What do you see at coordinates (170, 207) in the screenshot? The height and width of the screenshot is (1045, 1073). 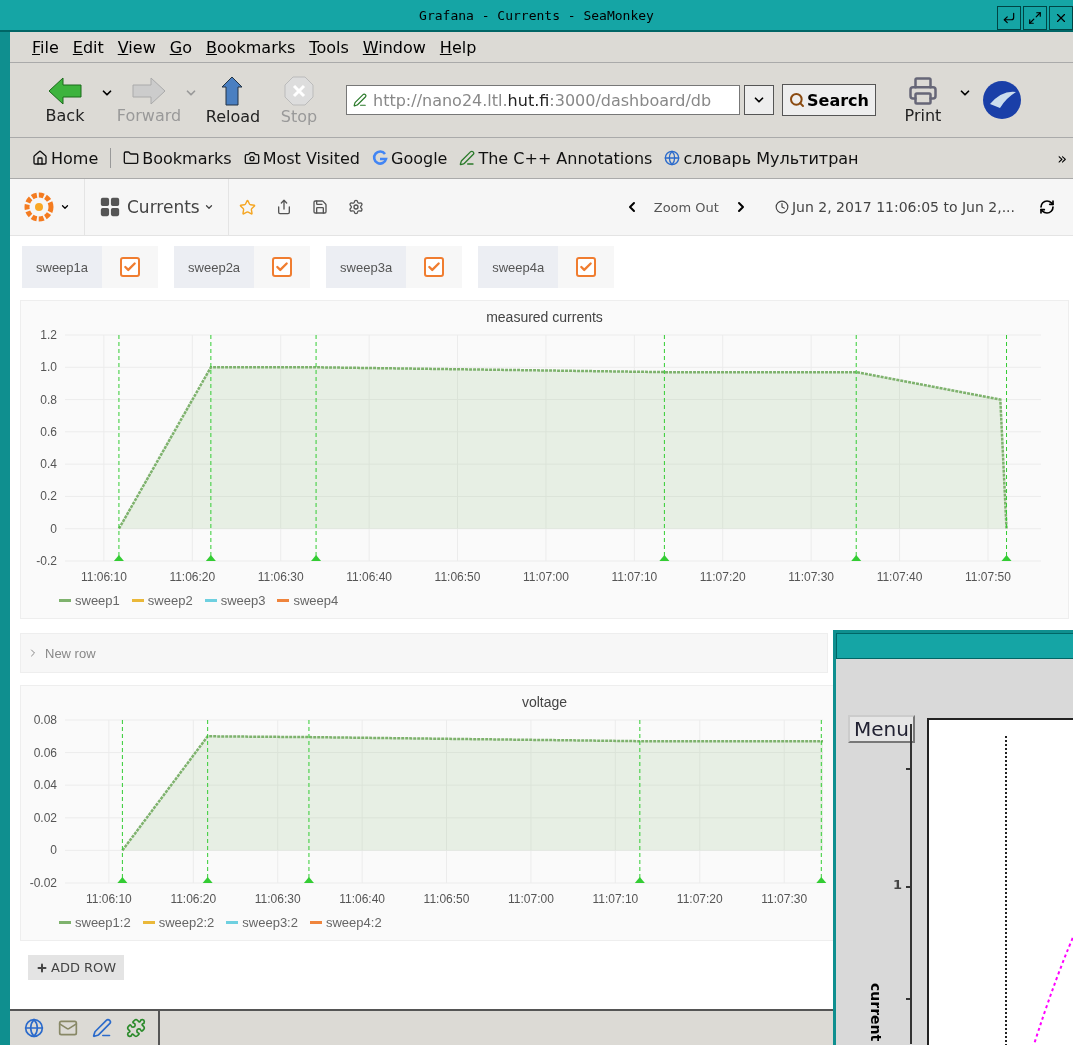 I see `dashboard-title: Currents` at bounding box center [170, 207].